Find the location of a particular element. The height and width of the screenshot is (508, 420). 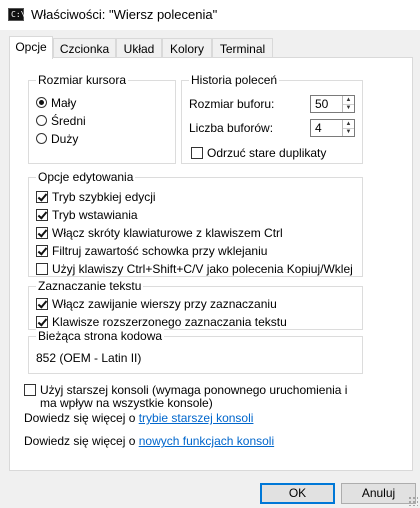

history-title: Historia poleceń is located at coordinates (234, 80).